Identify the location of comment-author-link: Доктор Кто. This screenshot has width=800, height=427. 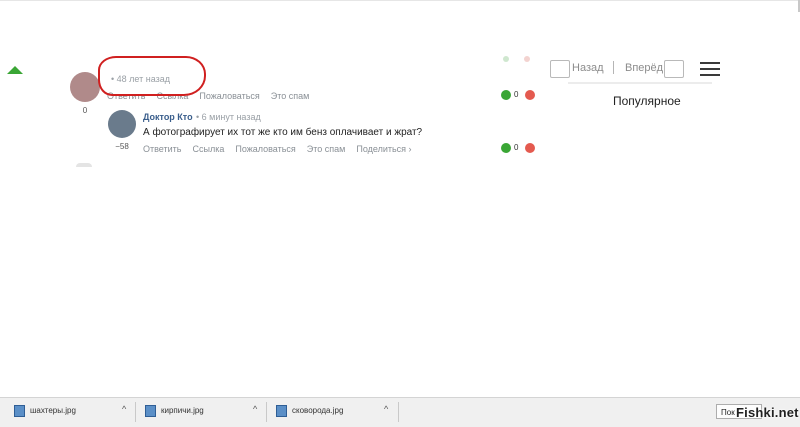
(168, 117).